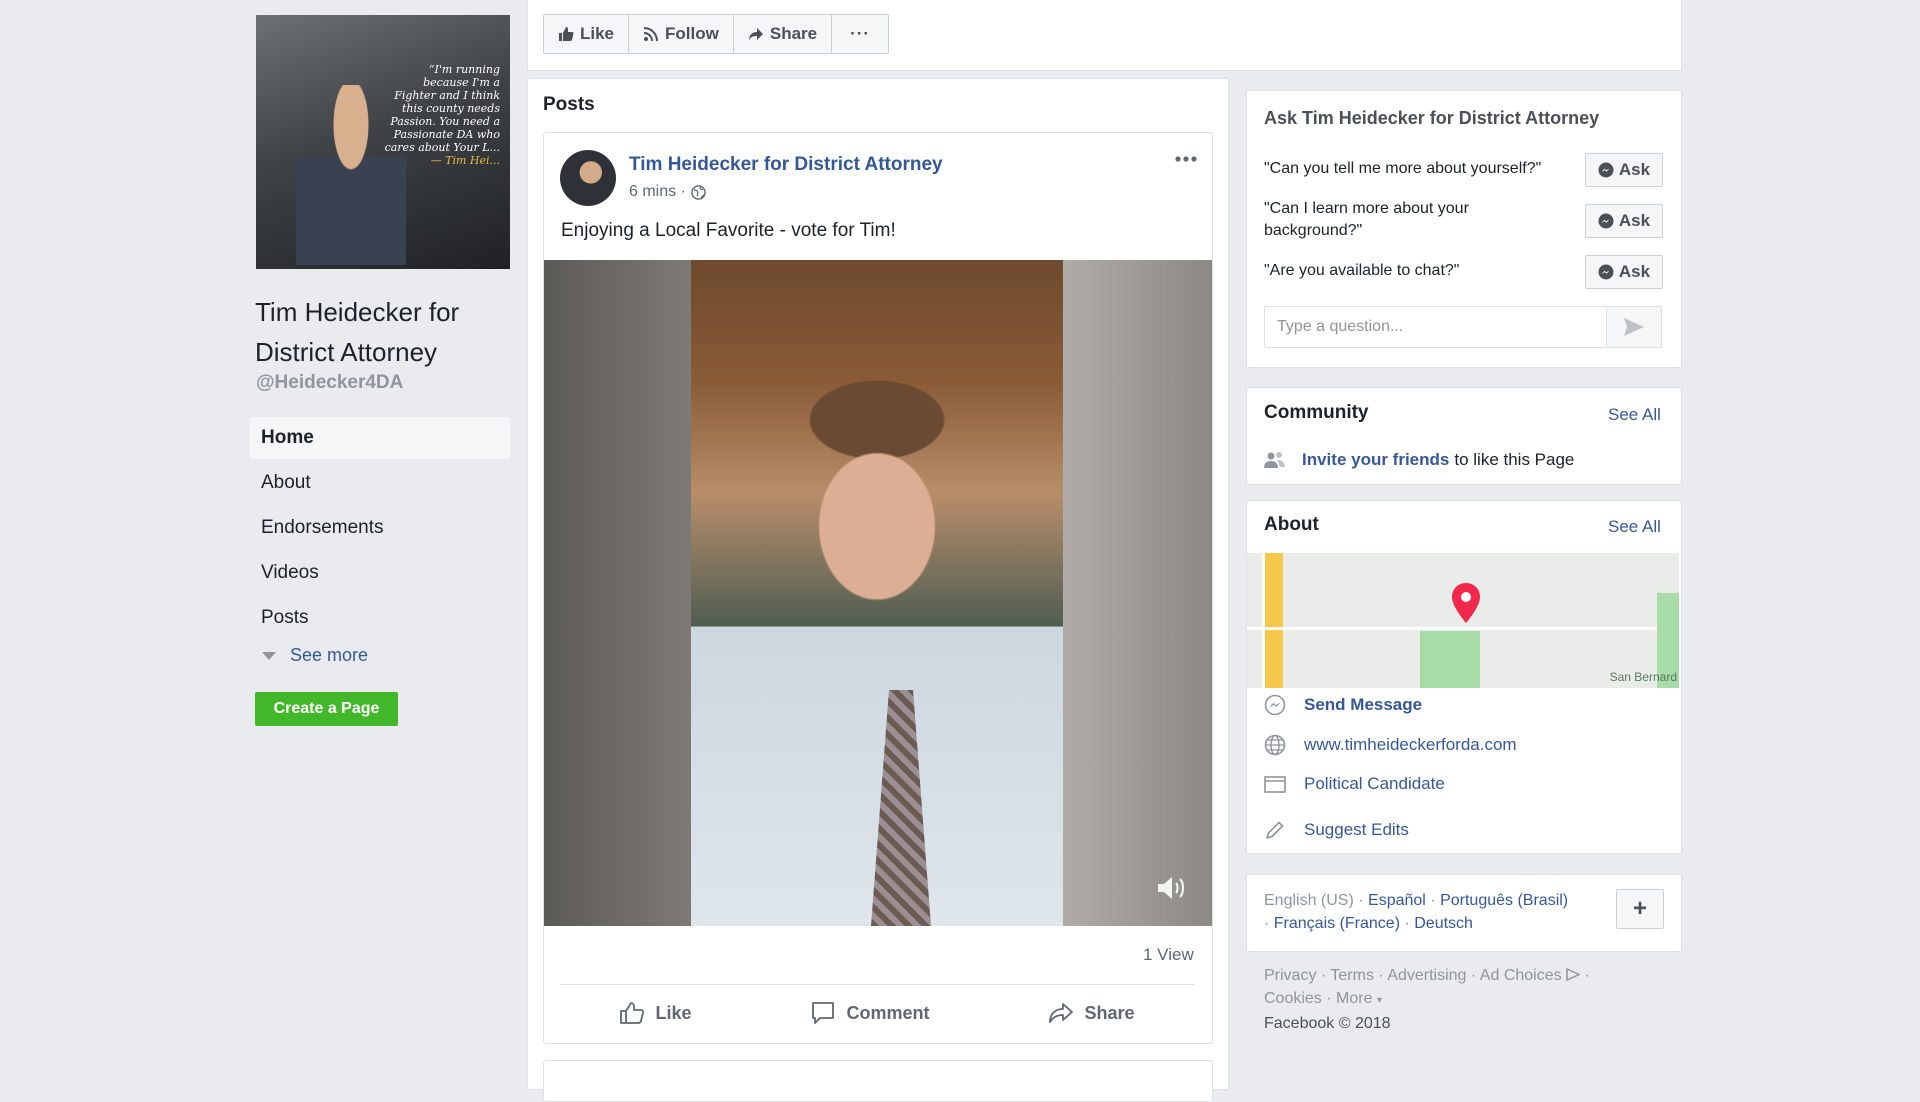 This screenshot has width=1920, height=1102. I want to click on map-park, so click(1450, 659).